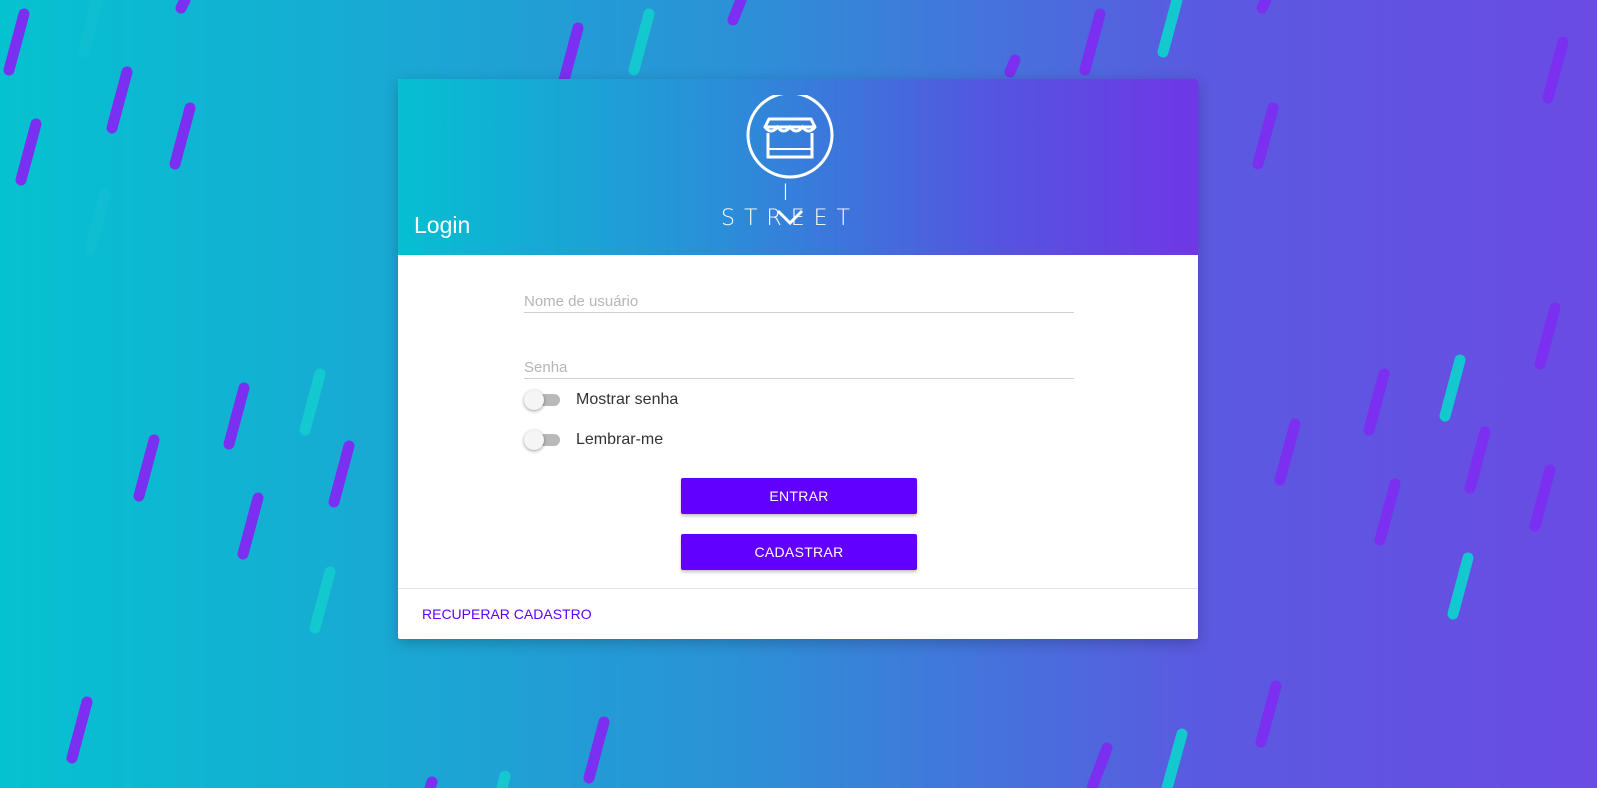  Describe the element at coordinates (620, 439) in the screenshot. I see `remember-me-label: Lembrar-me` at that location.